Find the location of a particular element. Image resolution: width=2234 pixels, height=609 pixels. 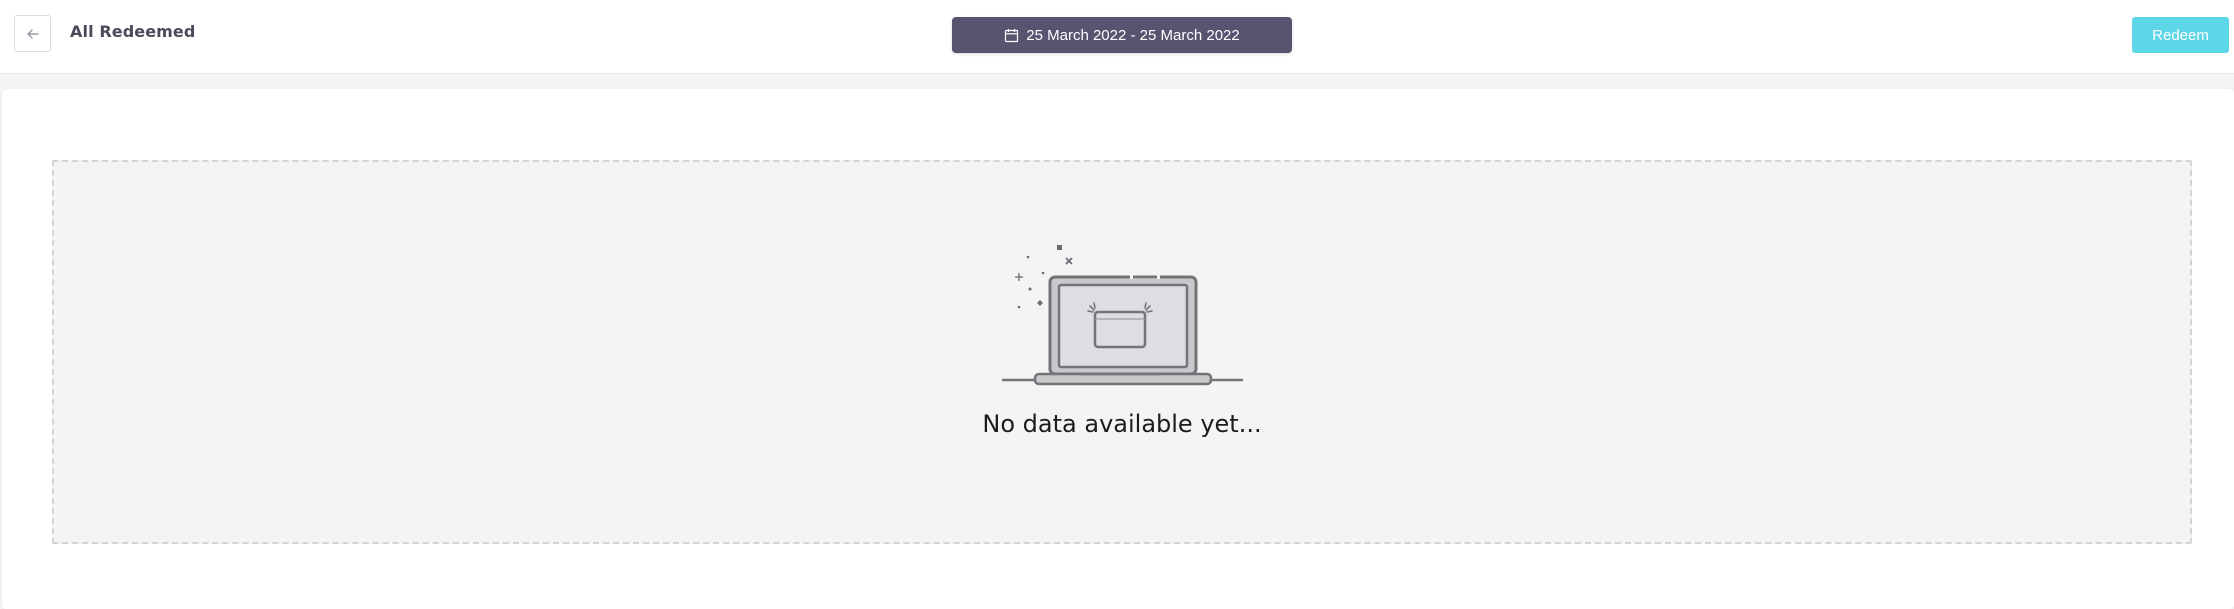

redeem-button: Redeem is located at coordinates (2180, 35).